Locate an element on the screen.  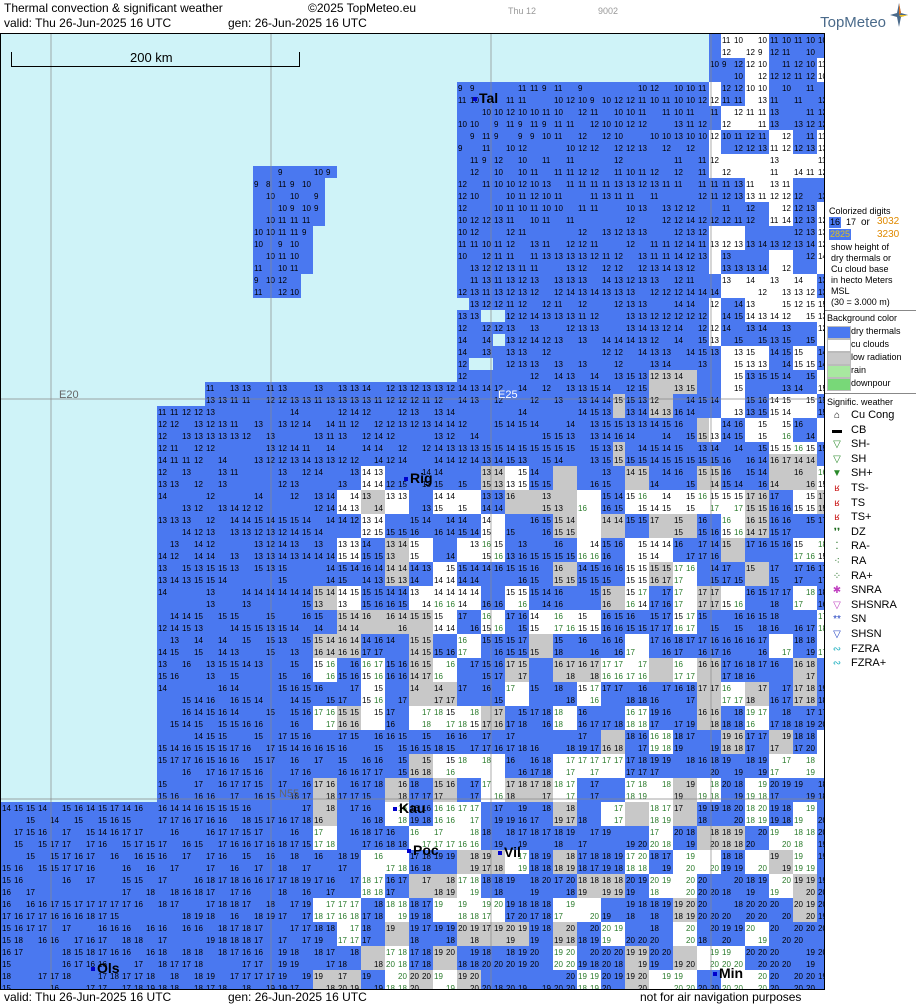
svg-text: 9 is located at coordinates (304, 232).